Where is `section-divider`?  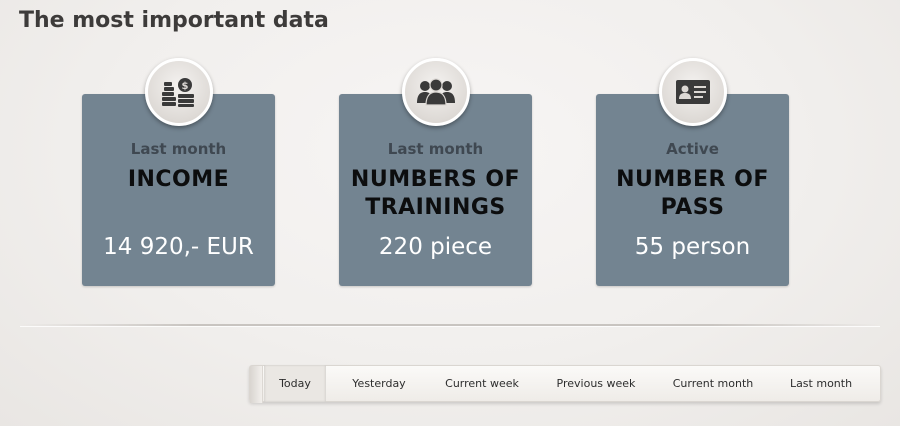 section-divider is located at coordinates (450, 325).